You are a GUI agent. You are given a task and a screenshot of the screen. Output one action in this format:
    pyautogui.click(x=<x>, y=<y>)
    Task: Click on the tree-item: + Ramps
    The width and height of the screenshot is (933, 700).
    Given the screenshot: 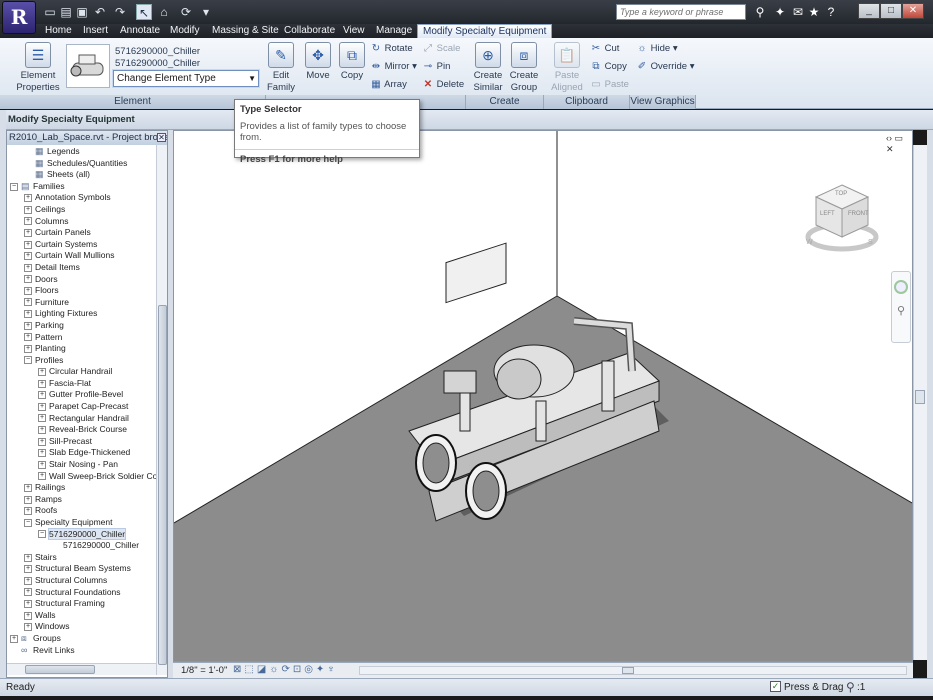 What is the action you would take?
    pyautogui.click(x=83, y=500)
    